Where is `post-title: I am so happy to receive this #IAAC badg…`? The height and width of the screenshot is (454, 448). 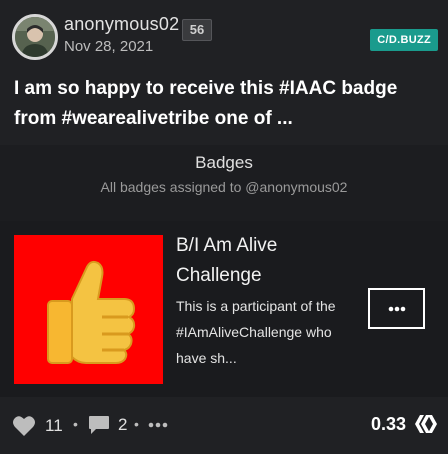 post-title: I am so happy to receive this #IAAC badg… is located at coordinates (224, 104).